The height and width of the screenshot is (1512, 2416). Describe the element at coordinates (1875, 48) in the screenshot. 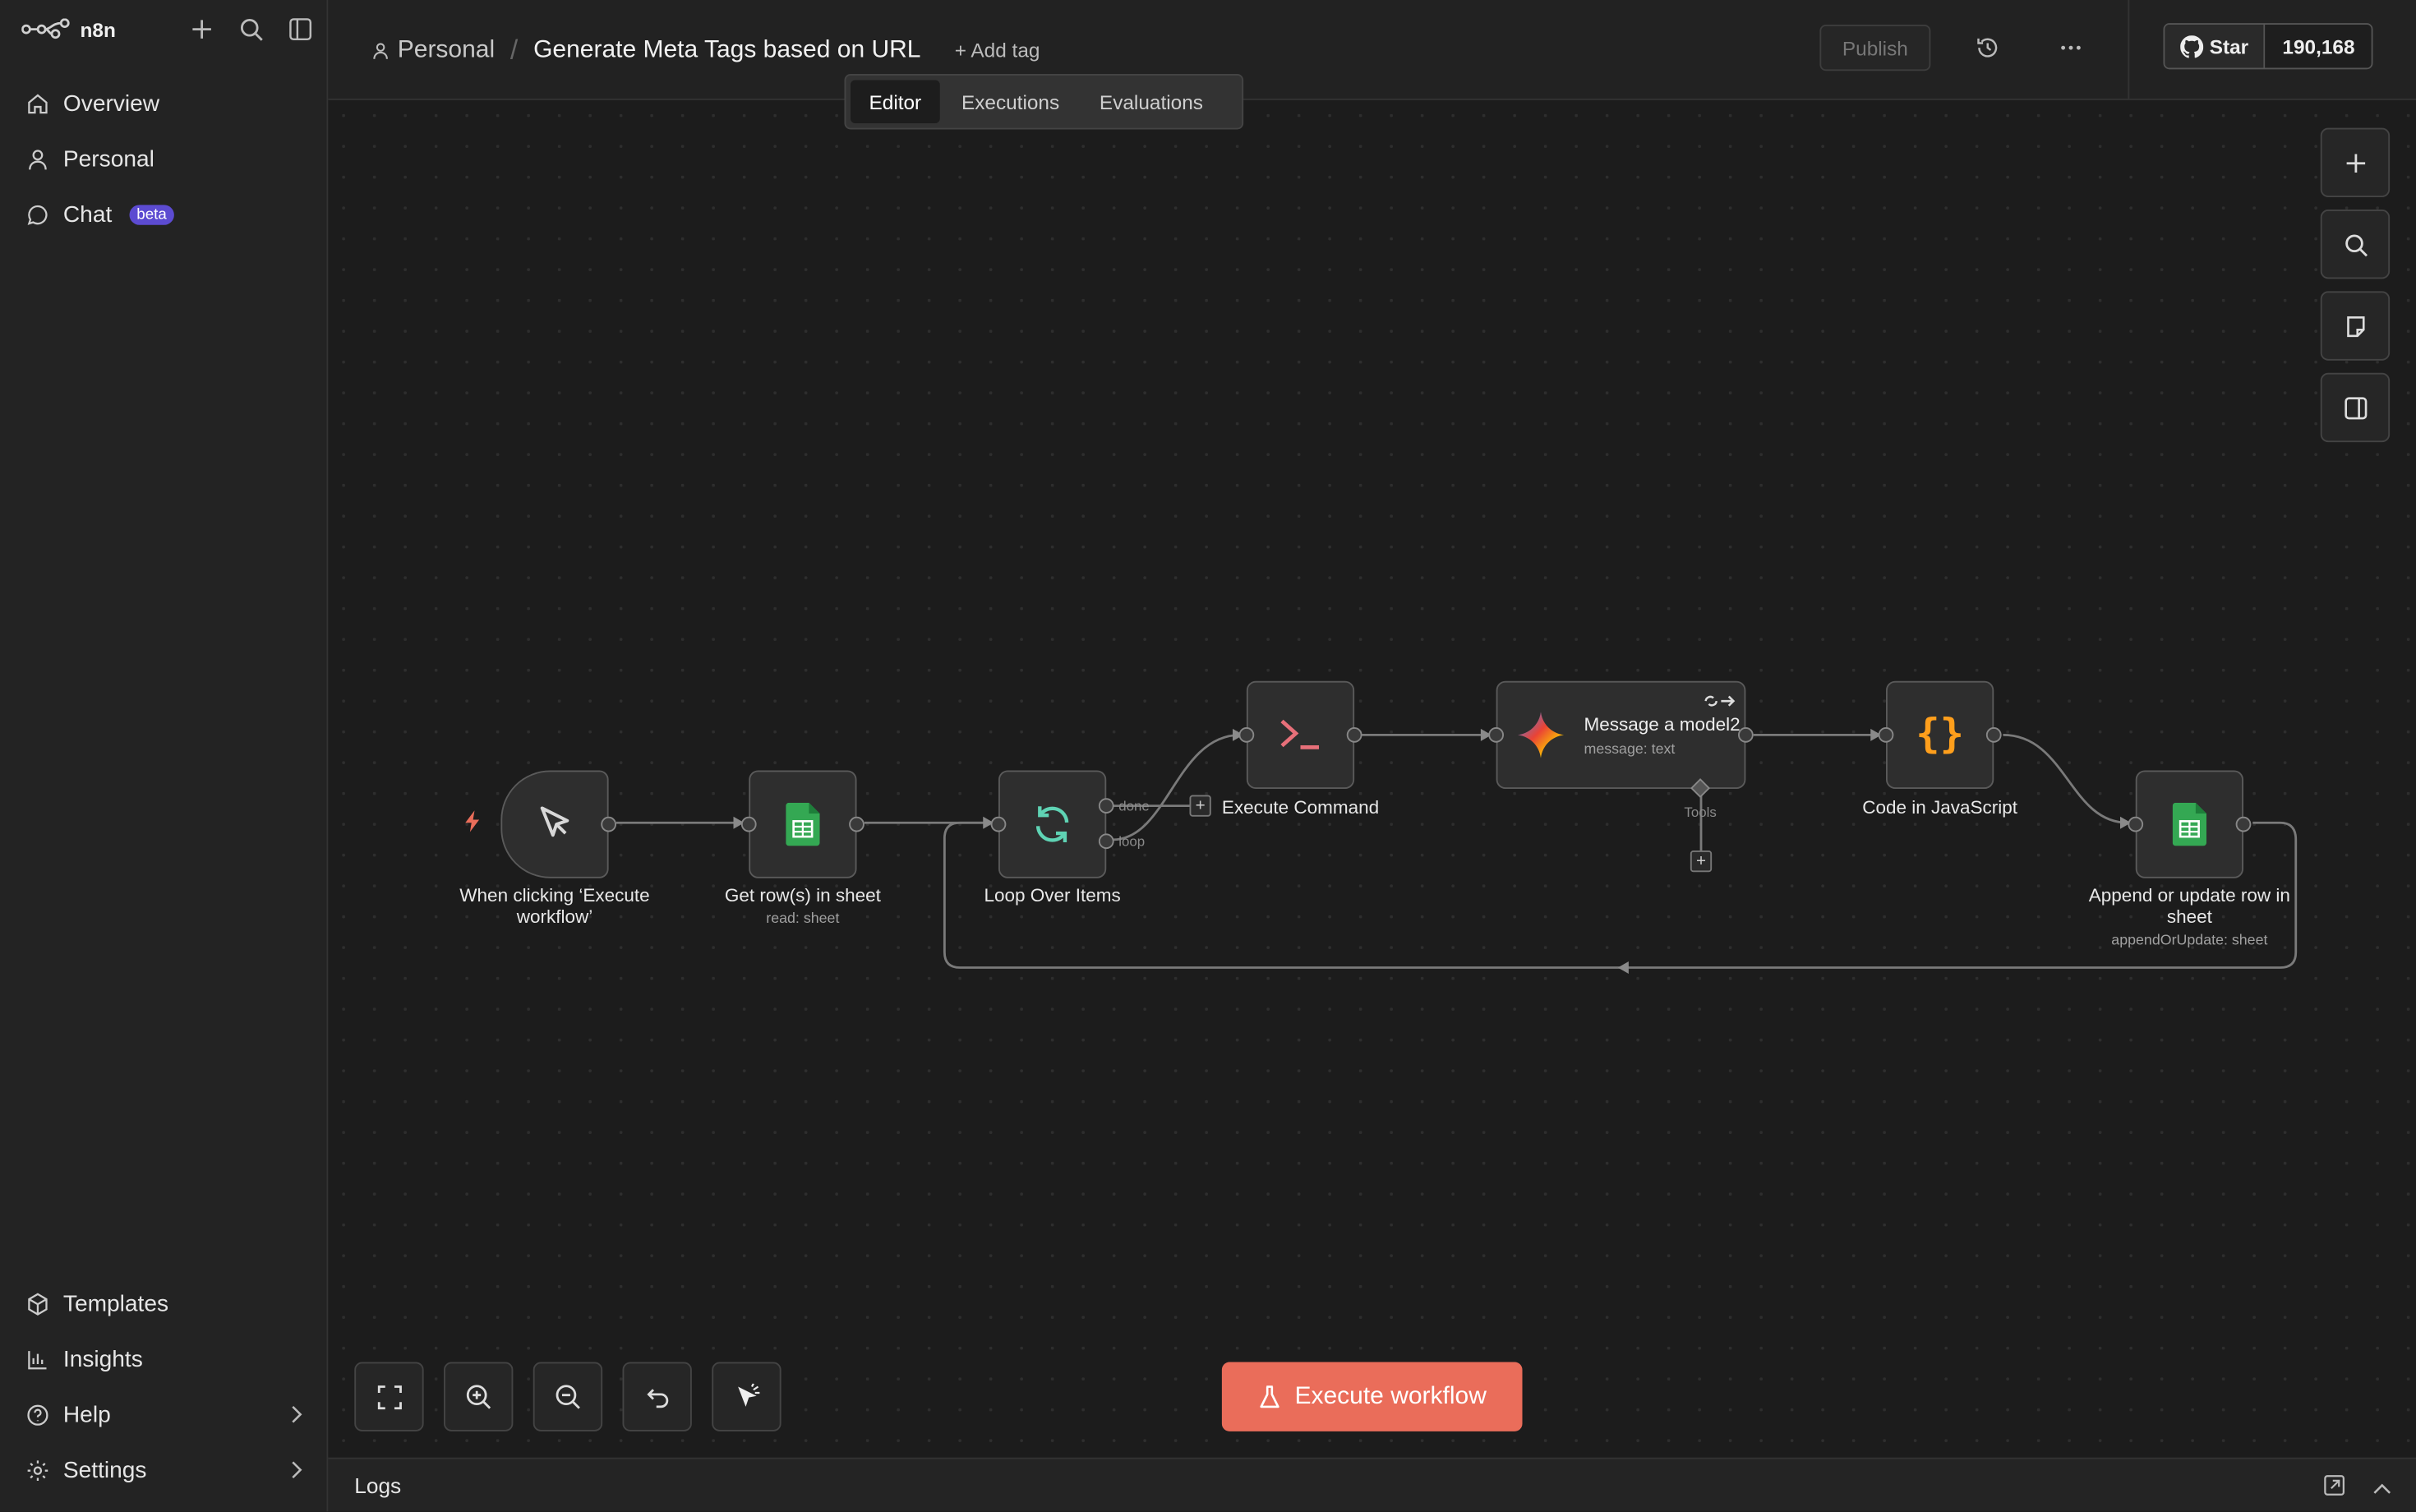

I see `publish-button: Publish` at that location.